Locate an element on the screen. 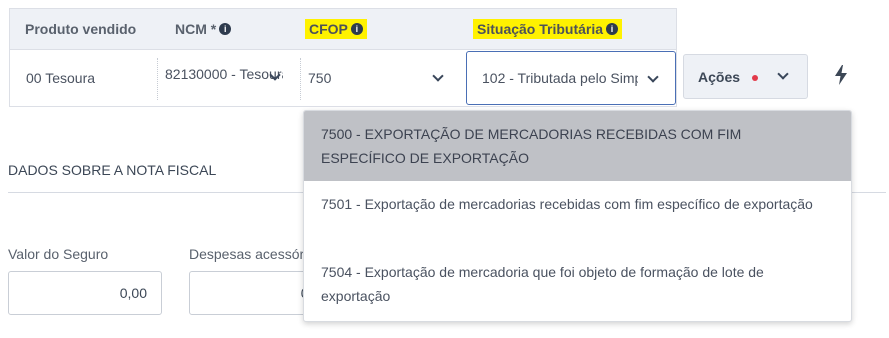 This screenshot has height=338, width=889. header-cfop: CFOP i is located at coordinates (336, 29).